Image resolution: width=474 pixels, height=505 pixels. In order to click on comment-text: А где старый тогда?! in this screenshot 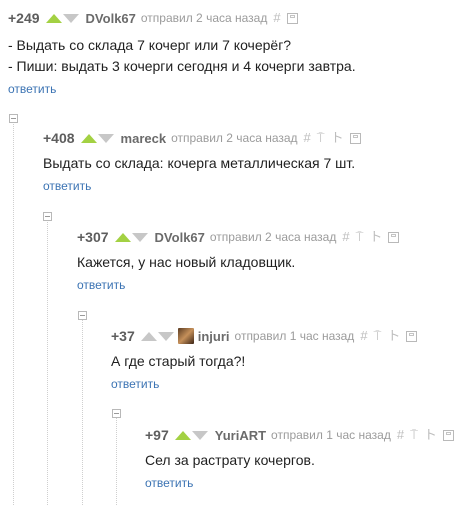, I will do `click(266, 361)`.